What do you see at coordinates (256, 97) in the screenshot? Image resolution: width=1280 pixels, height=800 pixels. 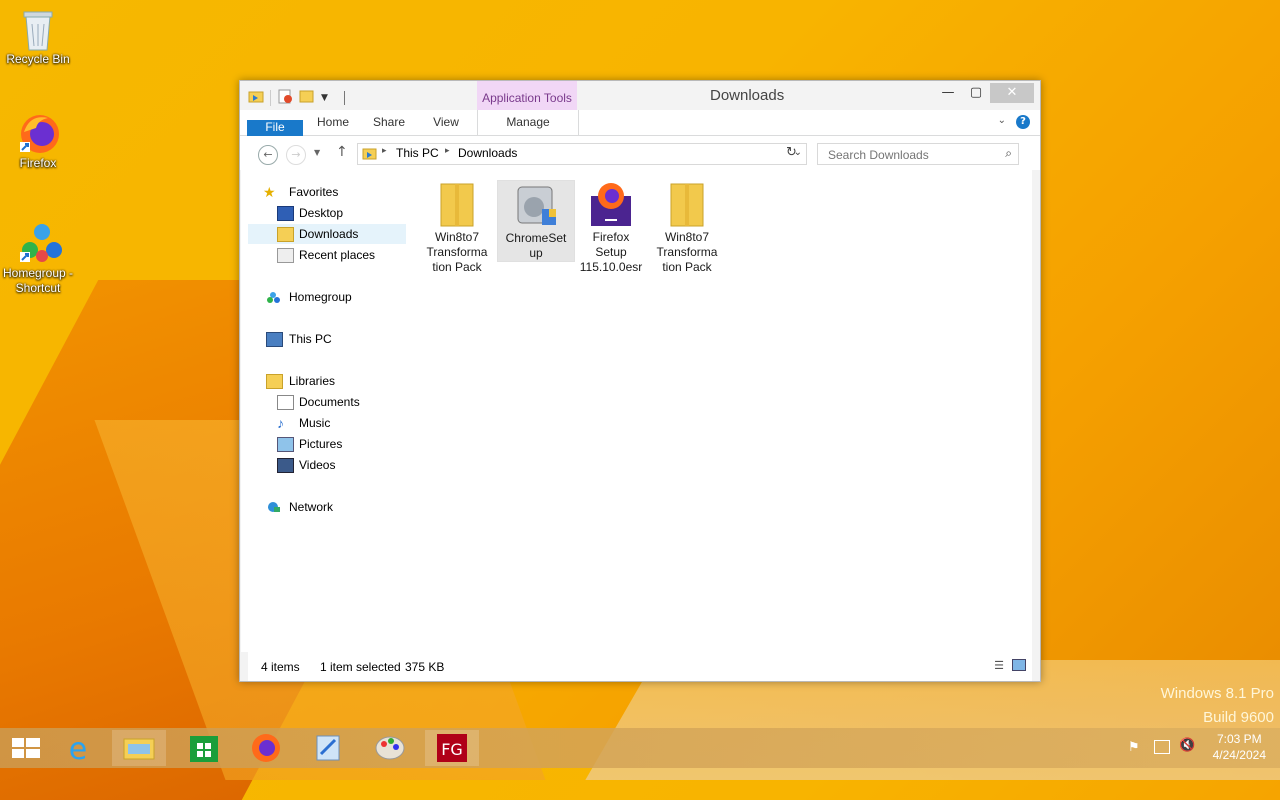 I see `folder-icon` at bounding box center [256, 97].